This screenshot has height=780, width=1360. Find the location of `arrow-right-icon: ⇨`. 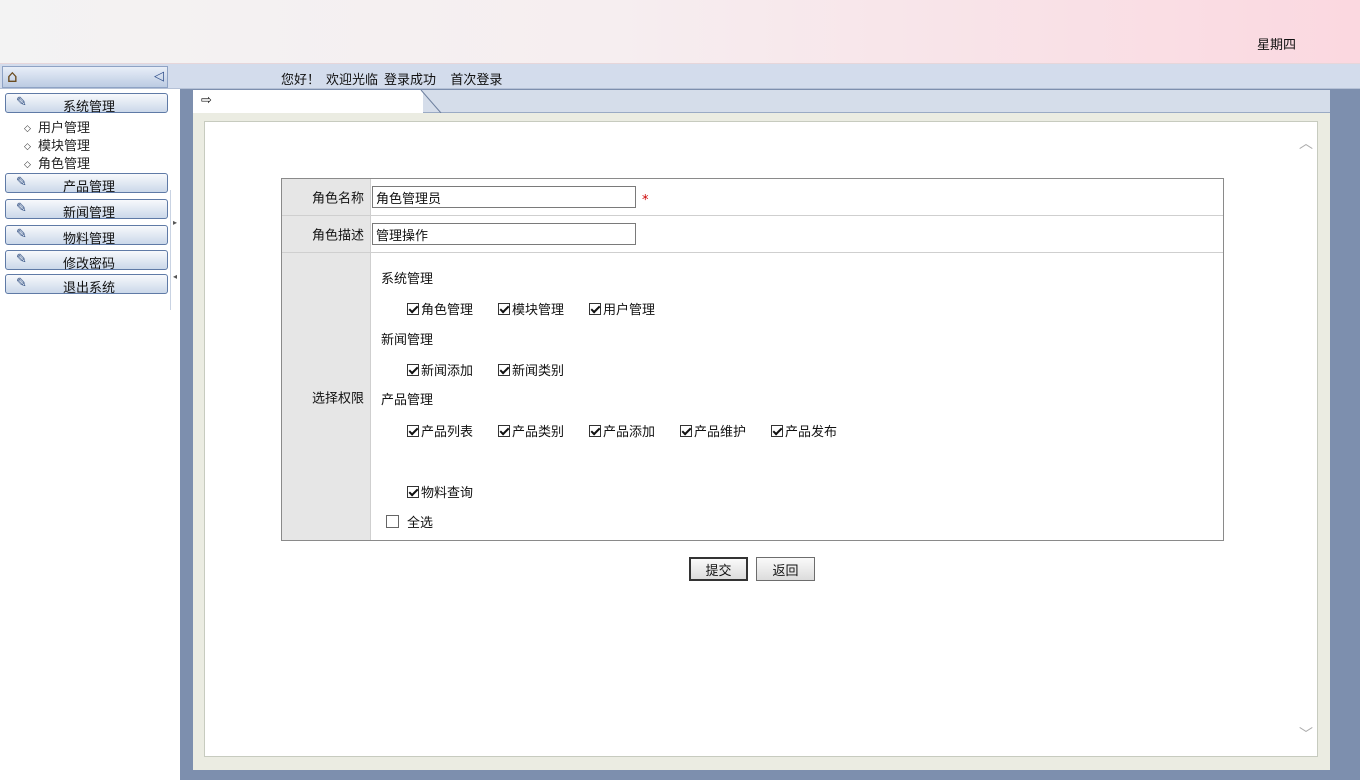

arrow-right-icon: ⇨ is located at coordinates (206, 100).